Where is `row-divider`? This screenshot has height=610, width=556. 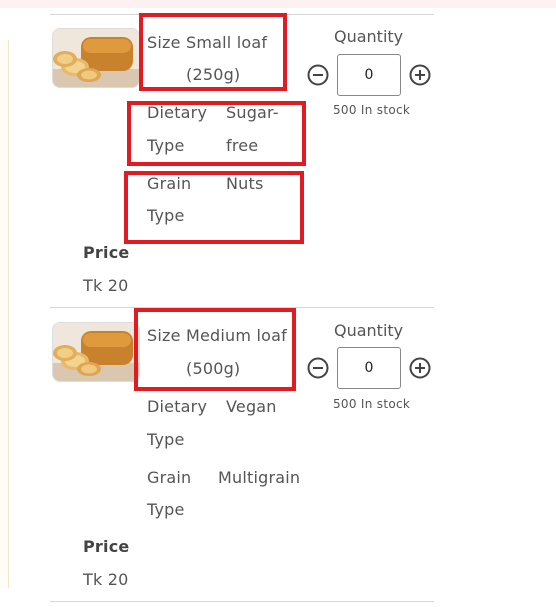
row-divider is located at coordinates (242, 601).